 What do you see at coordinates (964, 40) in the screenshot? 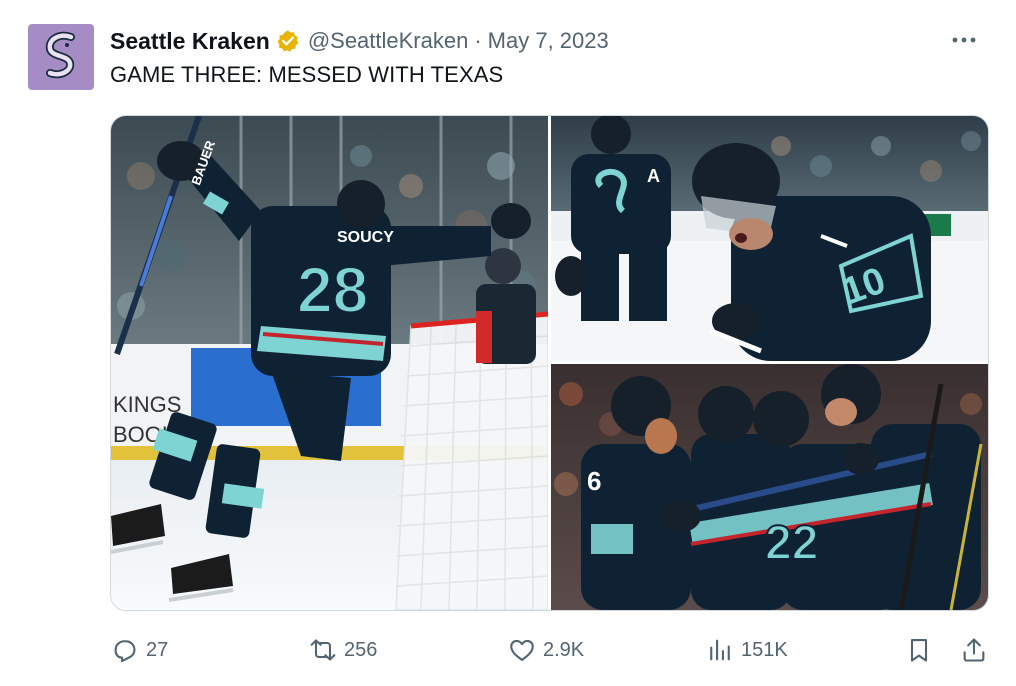
I see `more-options-icon` at bounding box center [964, 40].